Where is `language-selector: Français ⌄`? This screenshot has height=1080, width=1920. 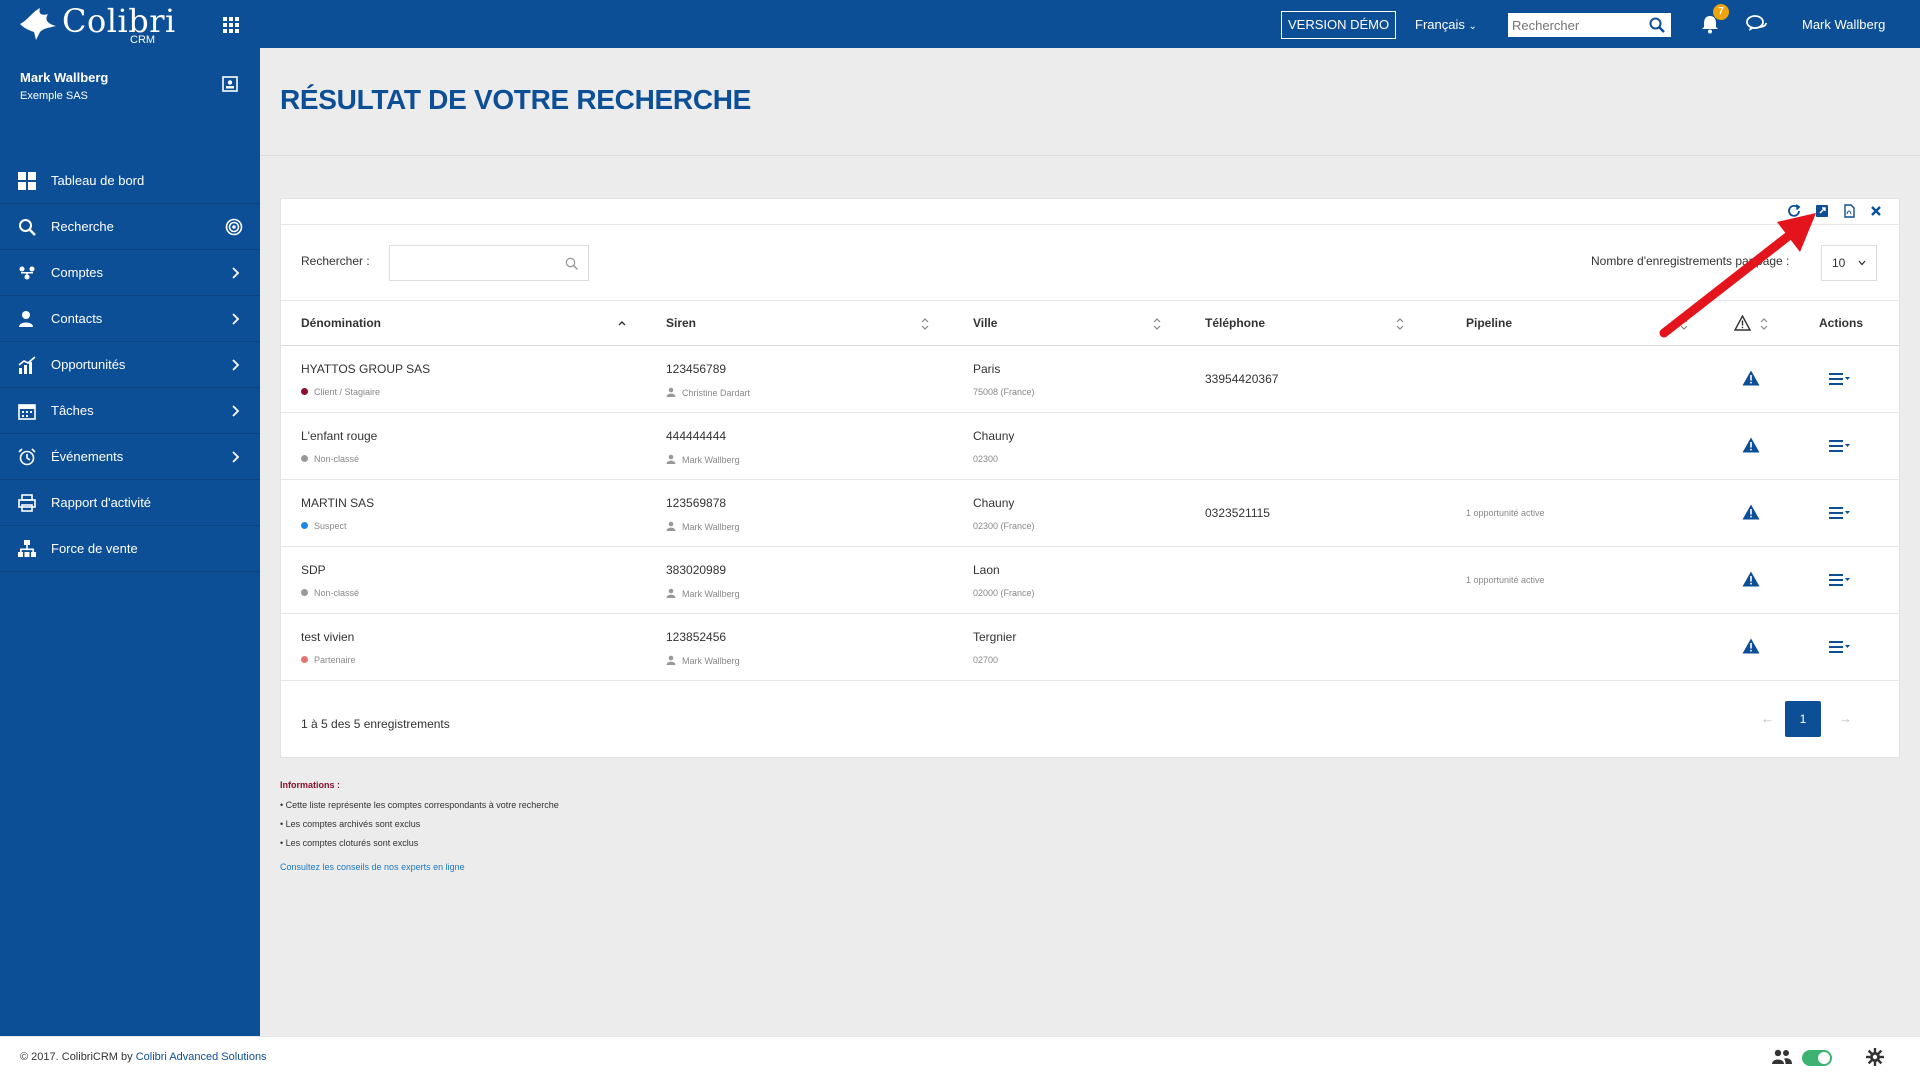
language-selector: Français ⌄ is located at coordinates (1446, 24).